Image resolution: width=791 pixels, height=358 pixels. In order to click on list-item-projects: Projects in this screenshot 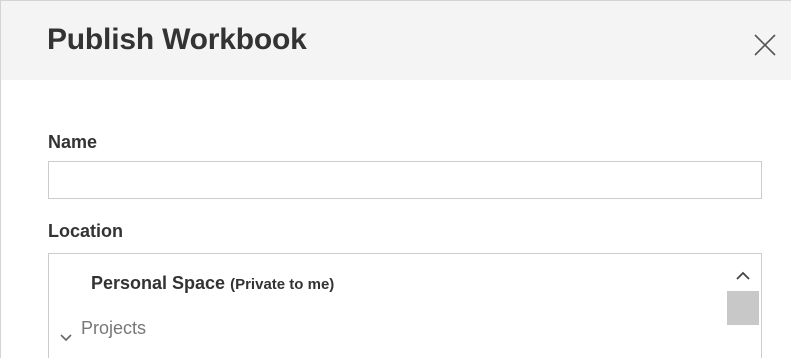, I will do `click(102, 328)`.